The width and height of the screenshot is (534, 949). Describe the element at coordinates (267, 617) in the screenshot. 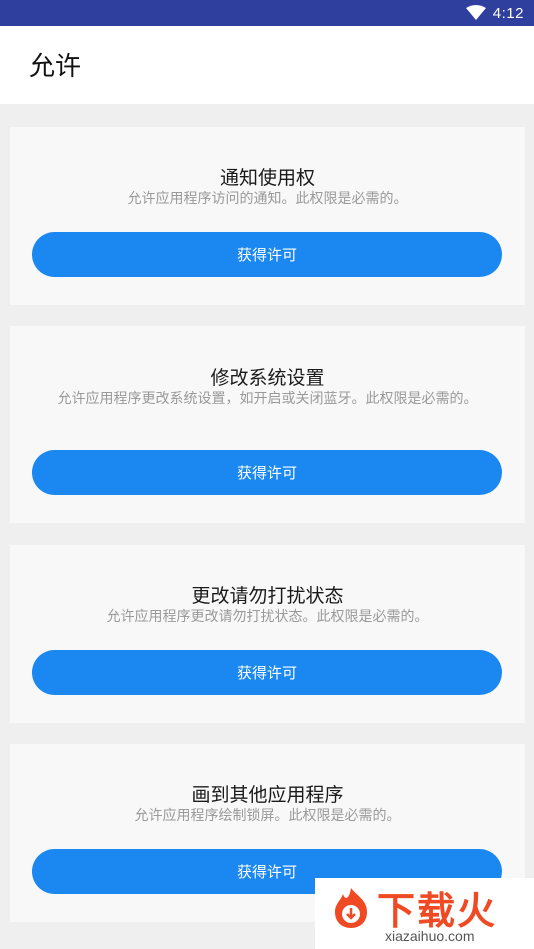

I see `card-description: 允许应用程序更改请勿打扰状态。此权限是必需的。` at that location.